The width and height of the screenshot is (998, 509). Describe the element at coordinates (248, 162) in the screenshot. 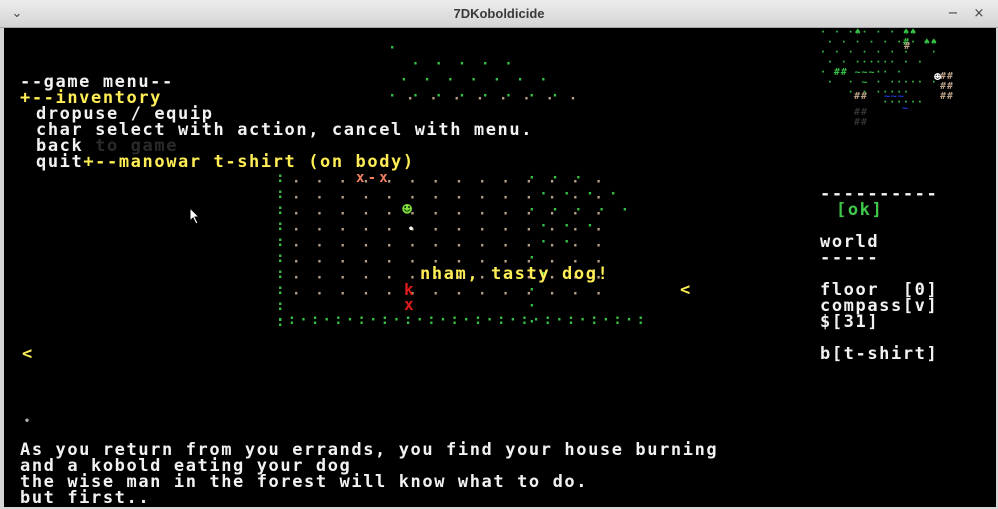

I see `inventory-item-tshirt: +--manowar t-shirt (on body)` at that location.